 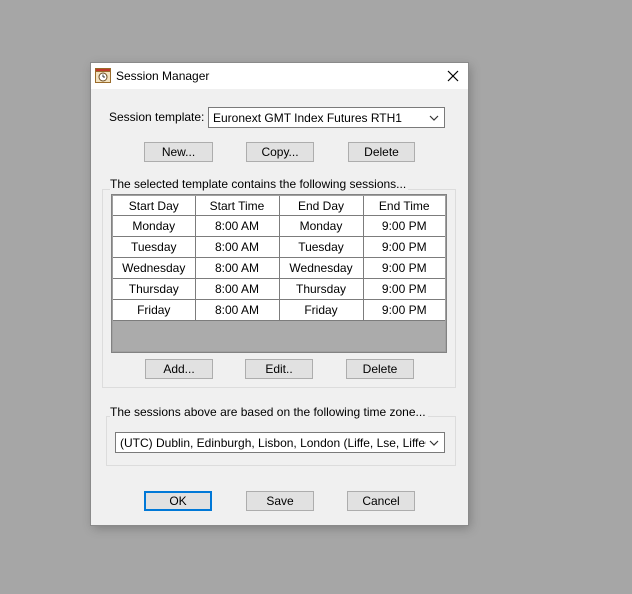 I want to click on table-row: Monday 8:00 AM Monday 9:00 PM, so click(x=279, y=226).